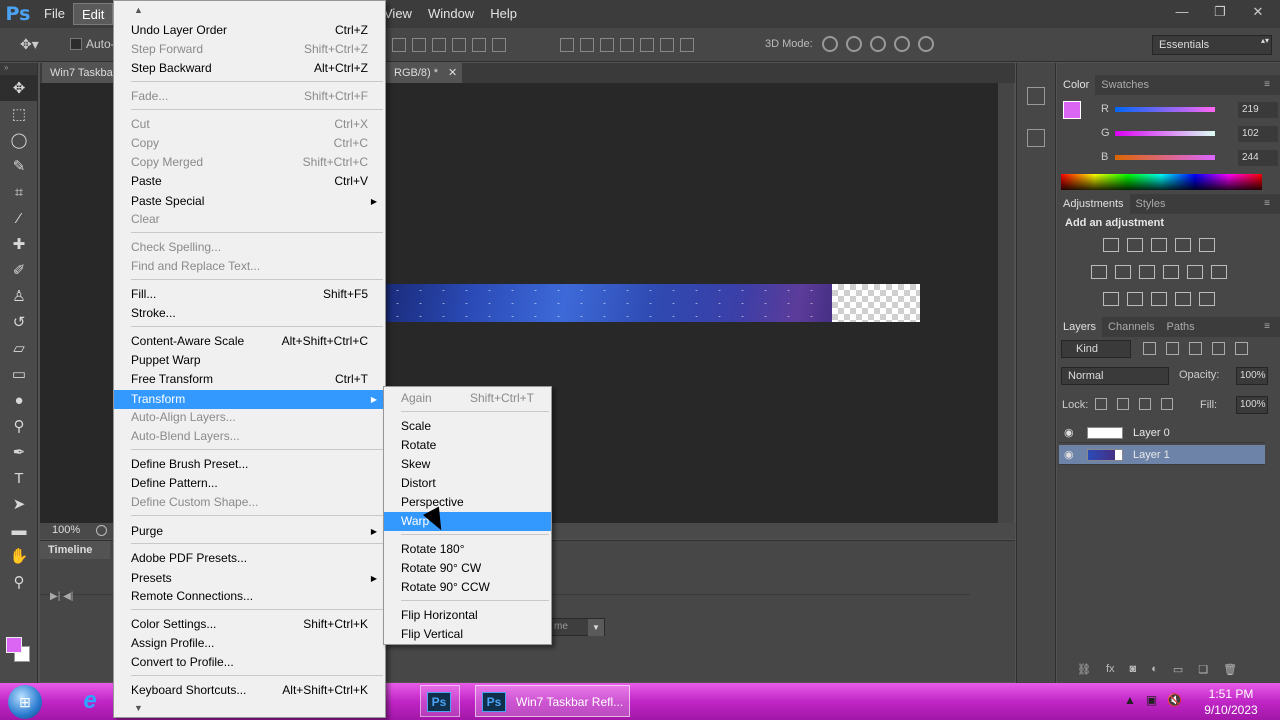 This screenshot has height=720, width=1280. I want to click on menu-item-keyboard-shortcuts: Keyboard Shortcuts... Alt+Shift+Ctrl+K, so click(249, 690).